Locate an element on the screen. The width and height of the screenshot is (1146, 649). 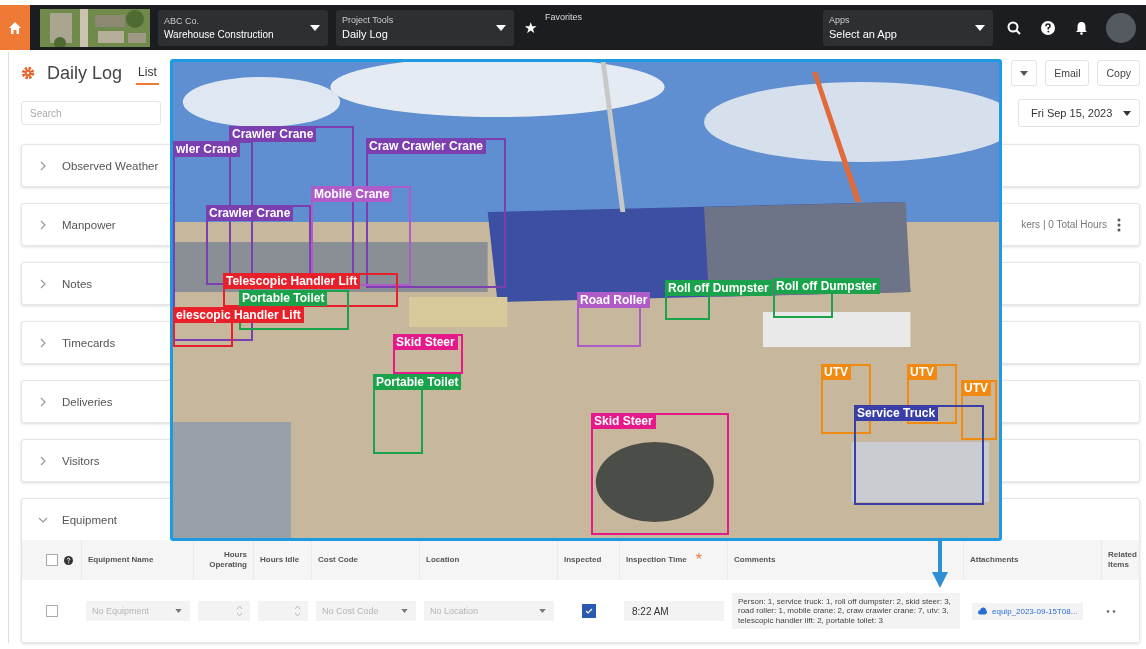
notifications-icon is located at coordinates (1081, 27).